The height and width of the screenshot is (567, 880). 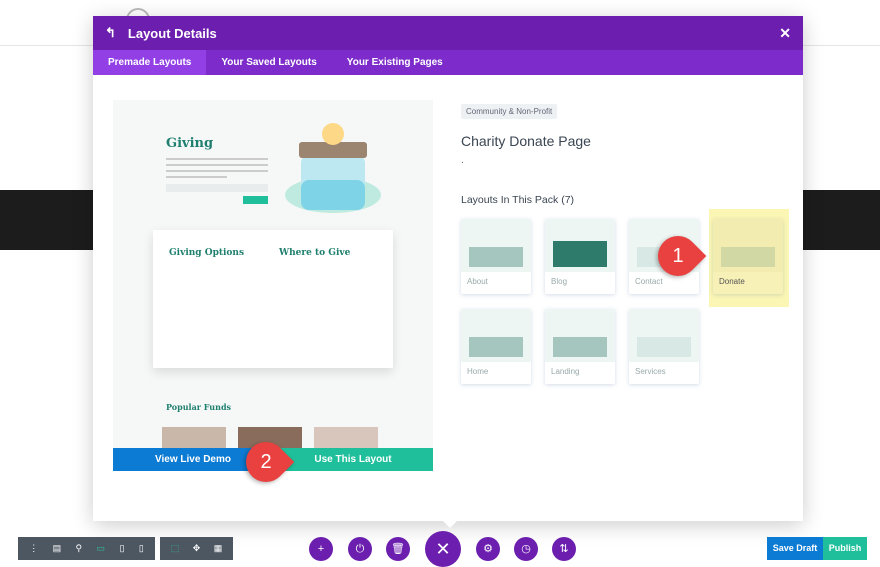 What do you see at coordinates (321, 549) in the screenshot?
I see `add-icon: +` at bounding box center [321, 549].